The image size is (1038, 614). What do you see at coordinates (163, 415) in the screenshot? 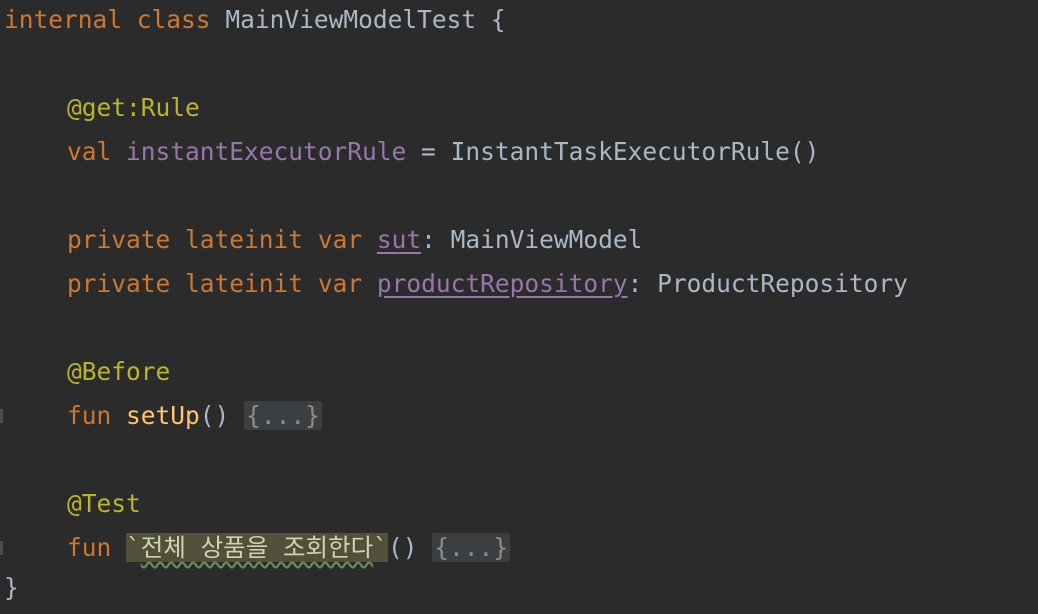
I see `function-name-setup: setUp` at bounding box center [163, 415].